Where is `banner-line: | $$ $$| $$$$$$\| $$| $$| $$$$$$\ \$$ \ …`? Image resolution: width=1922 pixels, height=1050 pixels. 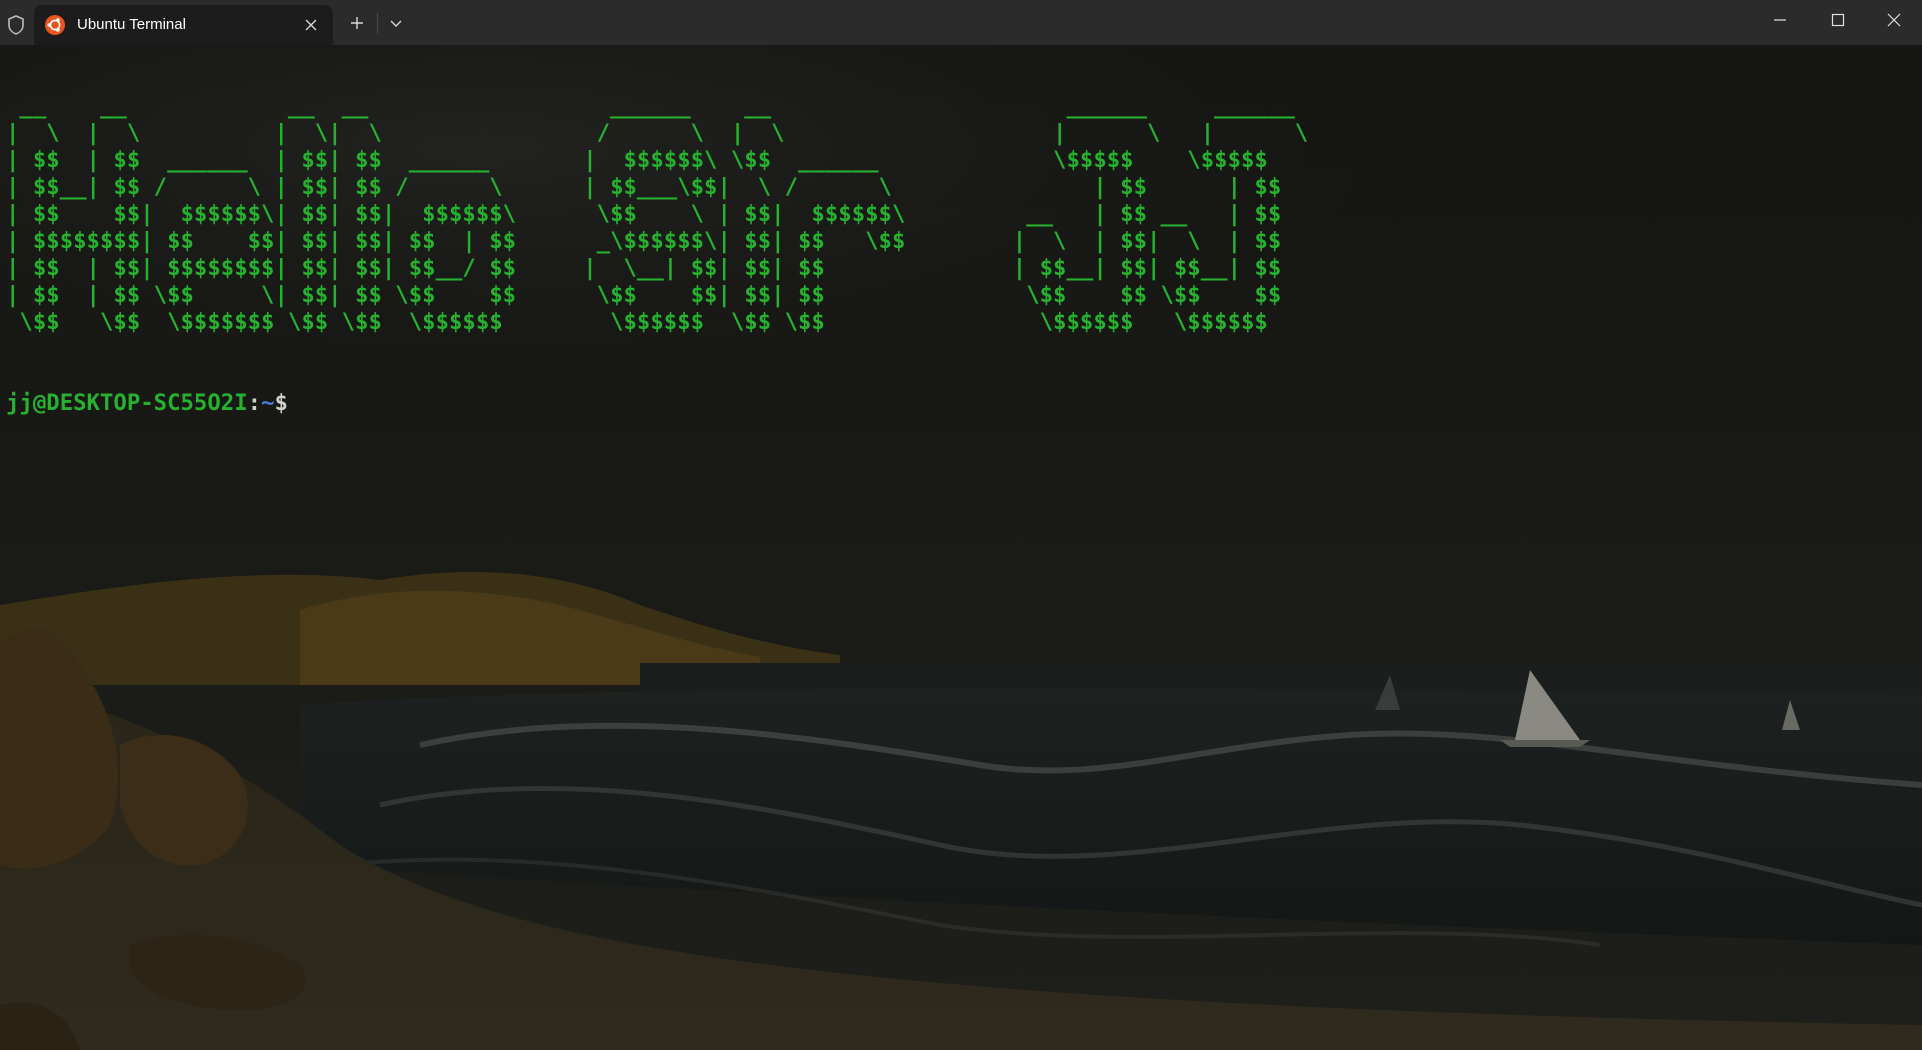
banner-line: | $$ $$| $$$$$$\| $$| $$| $$$$$$\ \$$ \ … is located at coordinates (644, 214).